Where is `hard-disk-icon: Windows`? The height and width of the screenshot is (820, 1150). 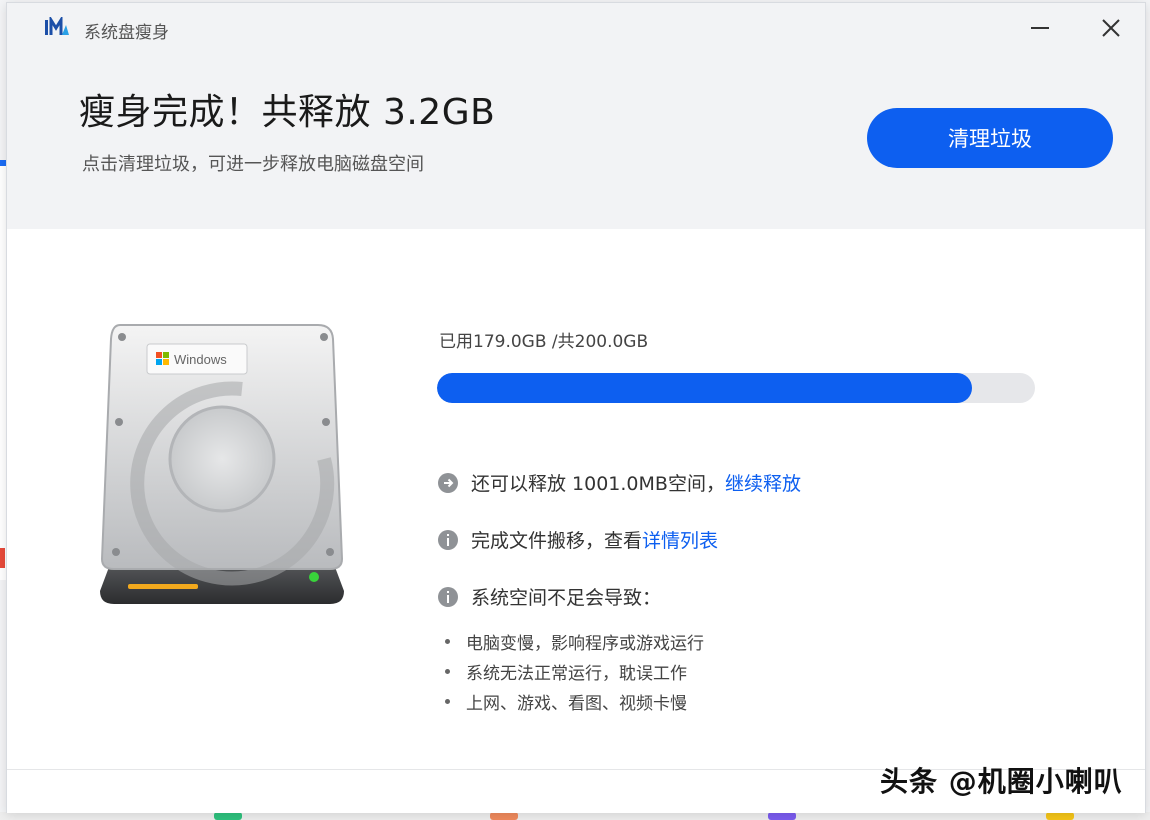 hard-disk-icon: Windows is located at coordinates (222, 464).